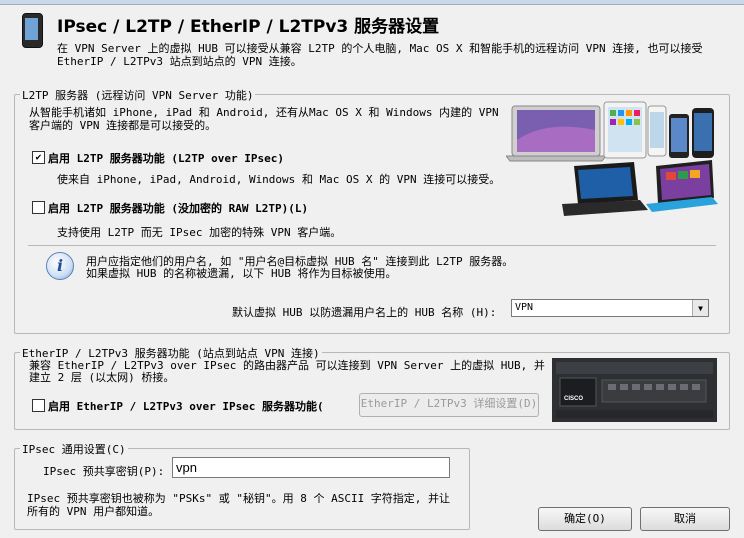 The image size is (744, 538). I want to click on router-image: CISCO, so click(634, 390).